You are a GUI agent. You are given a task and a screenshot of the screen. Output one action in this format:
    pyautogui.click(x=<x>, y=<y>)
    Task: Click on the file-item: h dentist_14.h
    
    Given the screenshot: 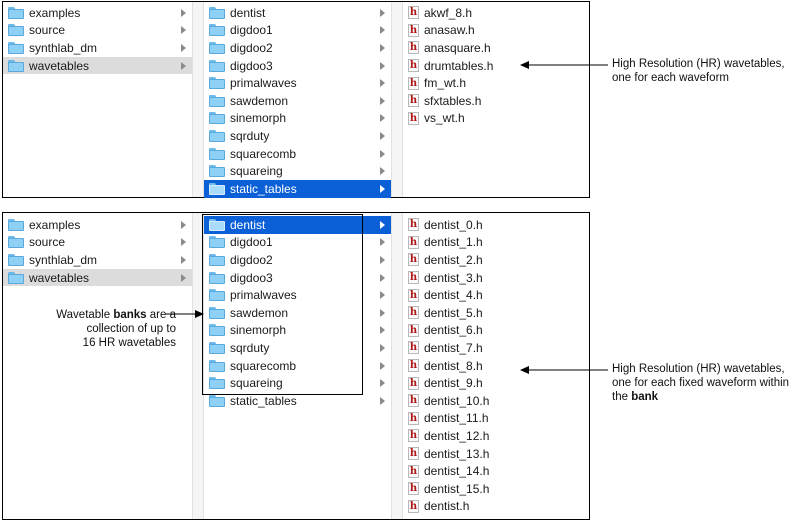 What is the action you would take?
    pyautogui.click(x=496, y=471)
    